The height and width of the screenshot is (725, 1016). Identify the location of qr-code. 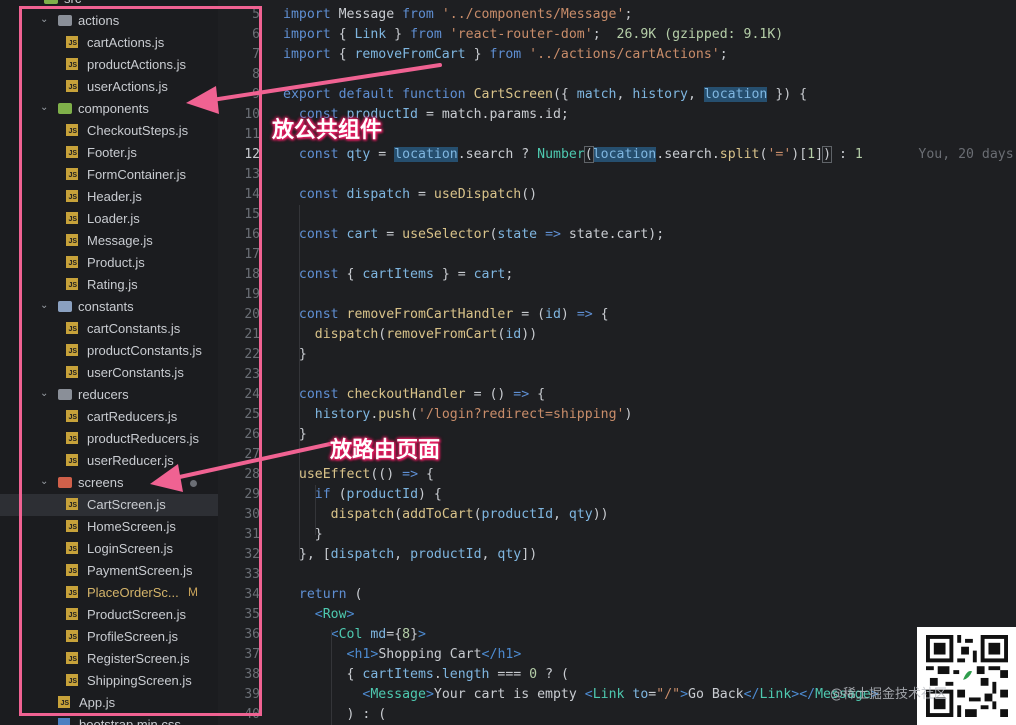
(966, 676).